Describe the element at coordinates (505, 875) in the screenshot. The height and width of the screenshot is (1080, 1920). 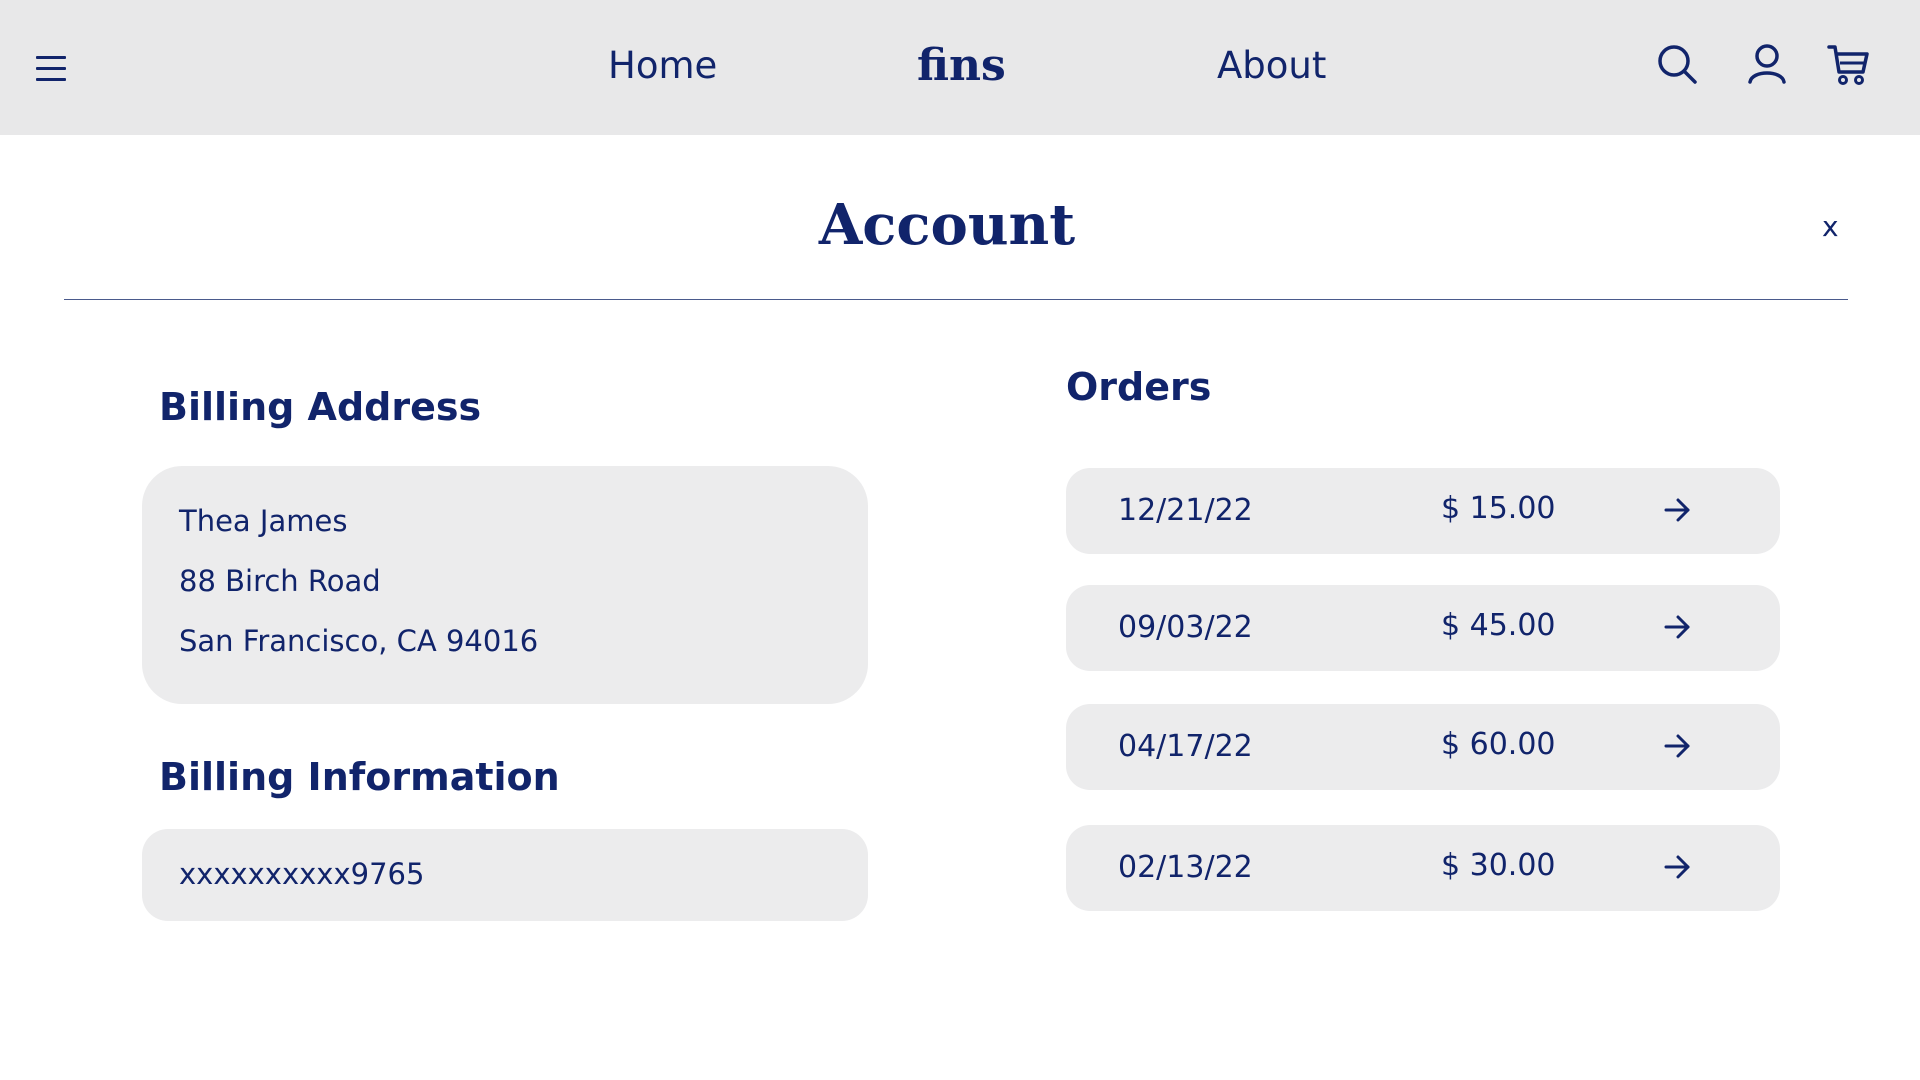
I see `billing-information-card: xxxxxxxxxx9765` at that location.